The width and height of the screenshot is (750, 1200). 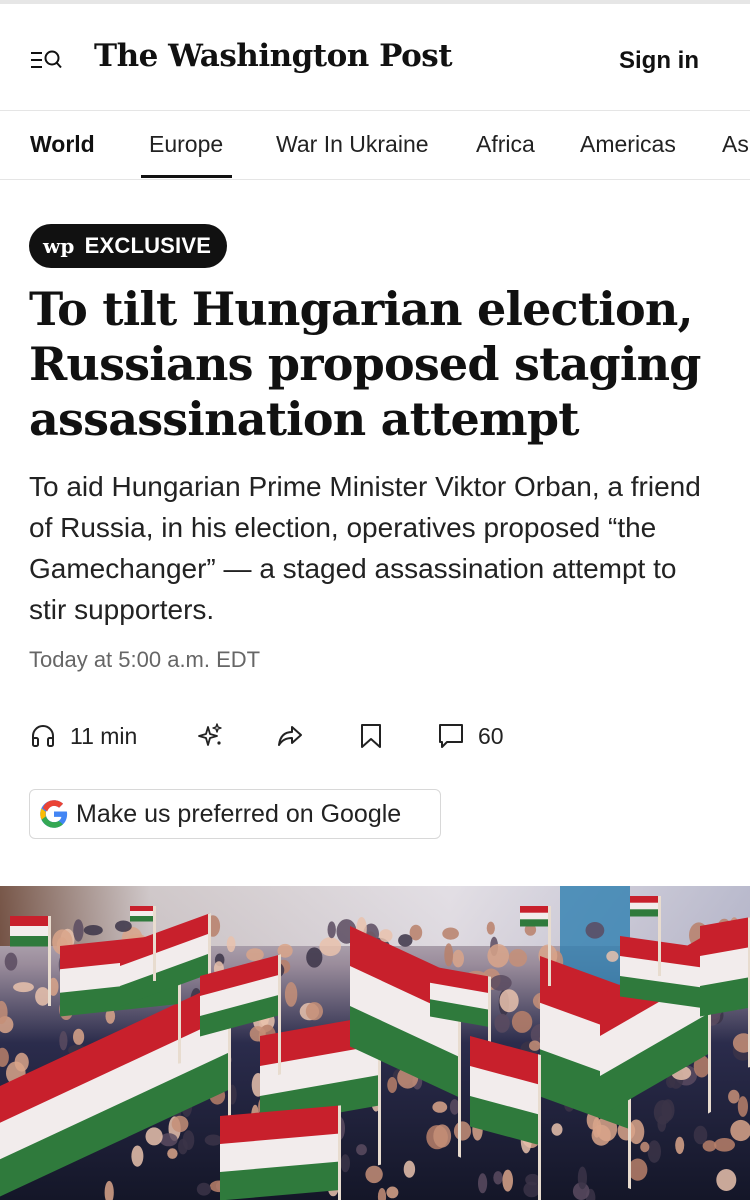 What do you see at coordinates (43, 736) in the screenshot?
I see `headphones-icon` at bounding box center [43, 736].